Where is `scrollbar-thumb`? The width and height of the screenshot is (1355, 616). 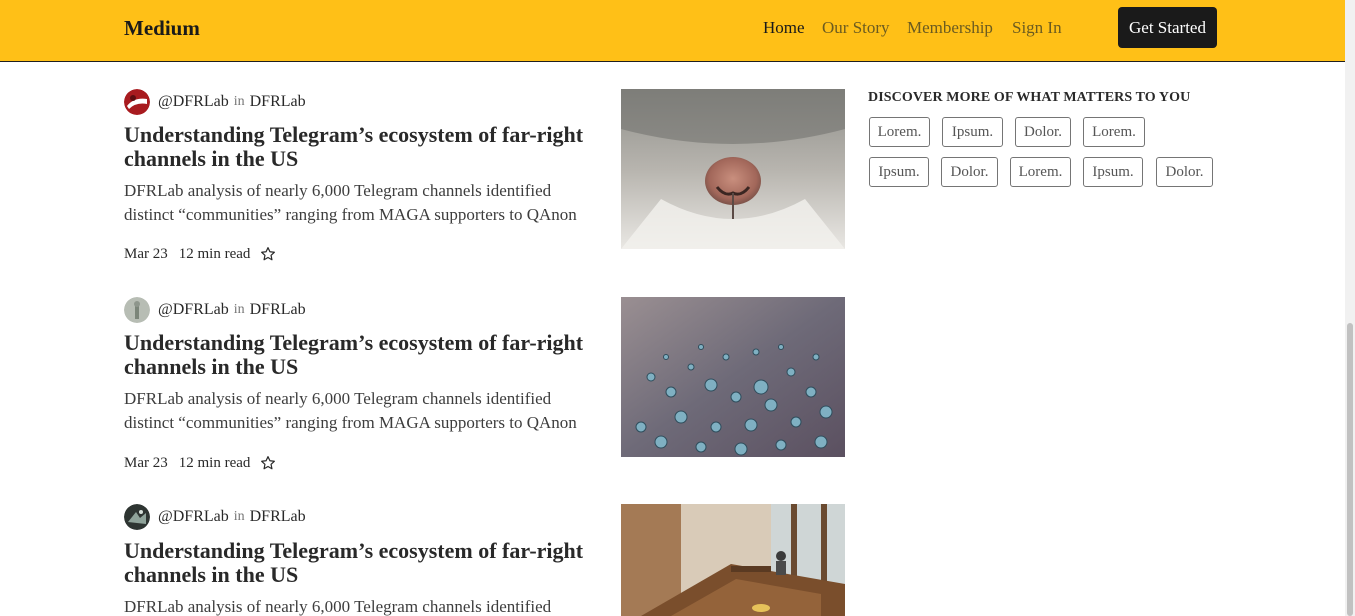 scrollbar-thumb is located at coordinates (1350, 469).